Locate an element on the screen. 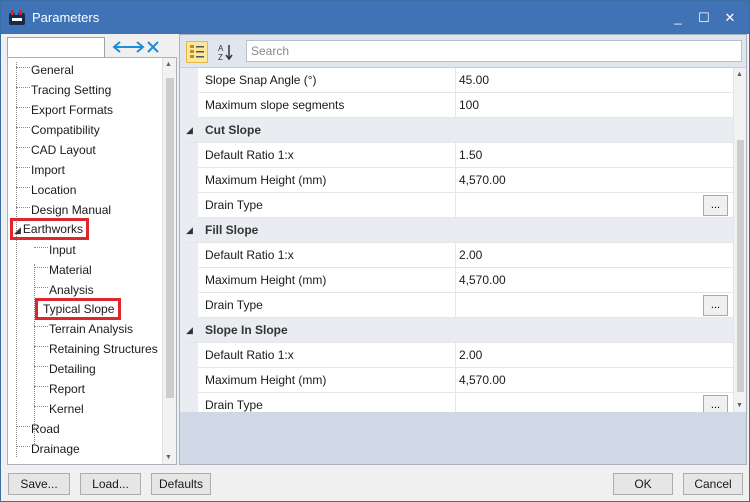 The image size is (750, 502). property-value: 100 is located at coordinates (594, 105).